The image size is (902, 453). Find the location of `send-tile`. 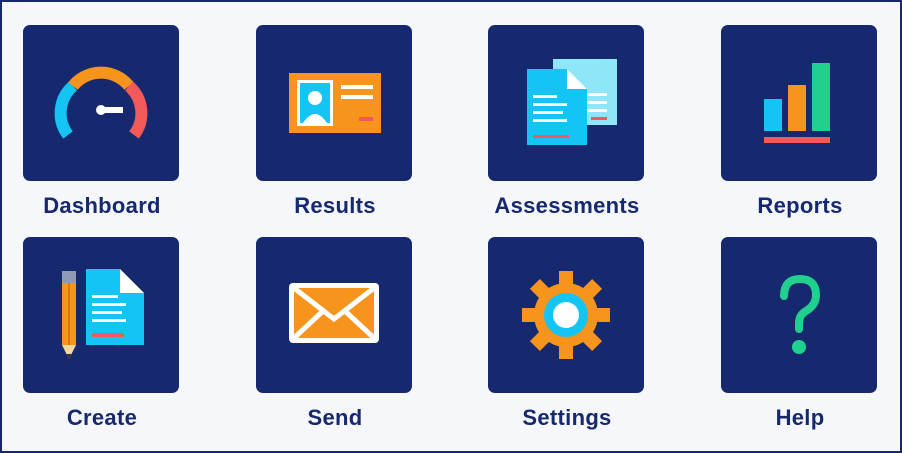

send-tile is located at coordinates (334, 315).